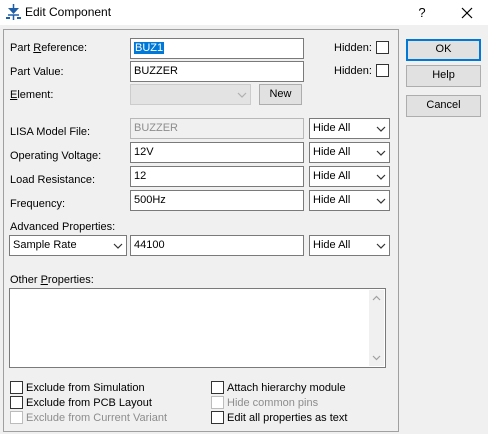  I want to click on close-button, so click(467, 12).